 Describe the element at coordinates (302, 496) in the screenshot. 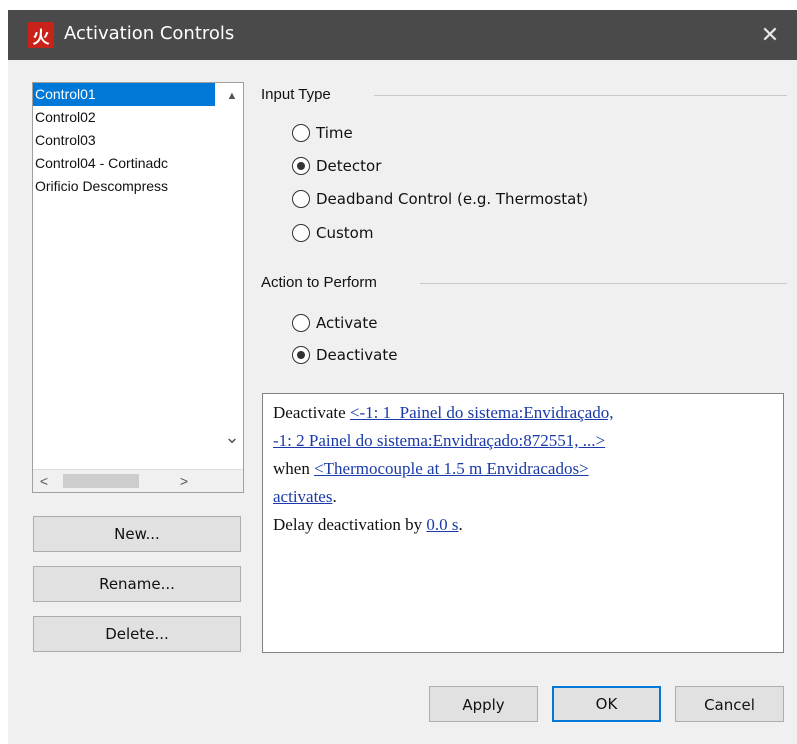

I see `event-link: activates` at that location.